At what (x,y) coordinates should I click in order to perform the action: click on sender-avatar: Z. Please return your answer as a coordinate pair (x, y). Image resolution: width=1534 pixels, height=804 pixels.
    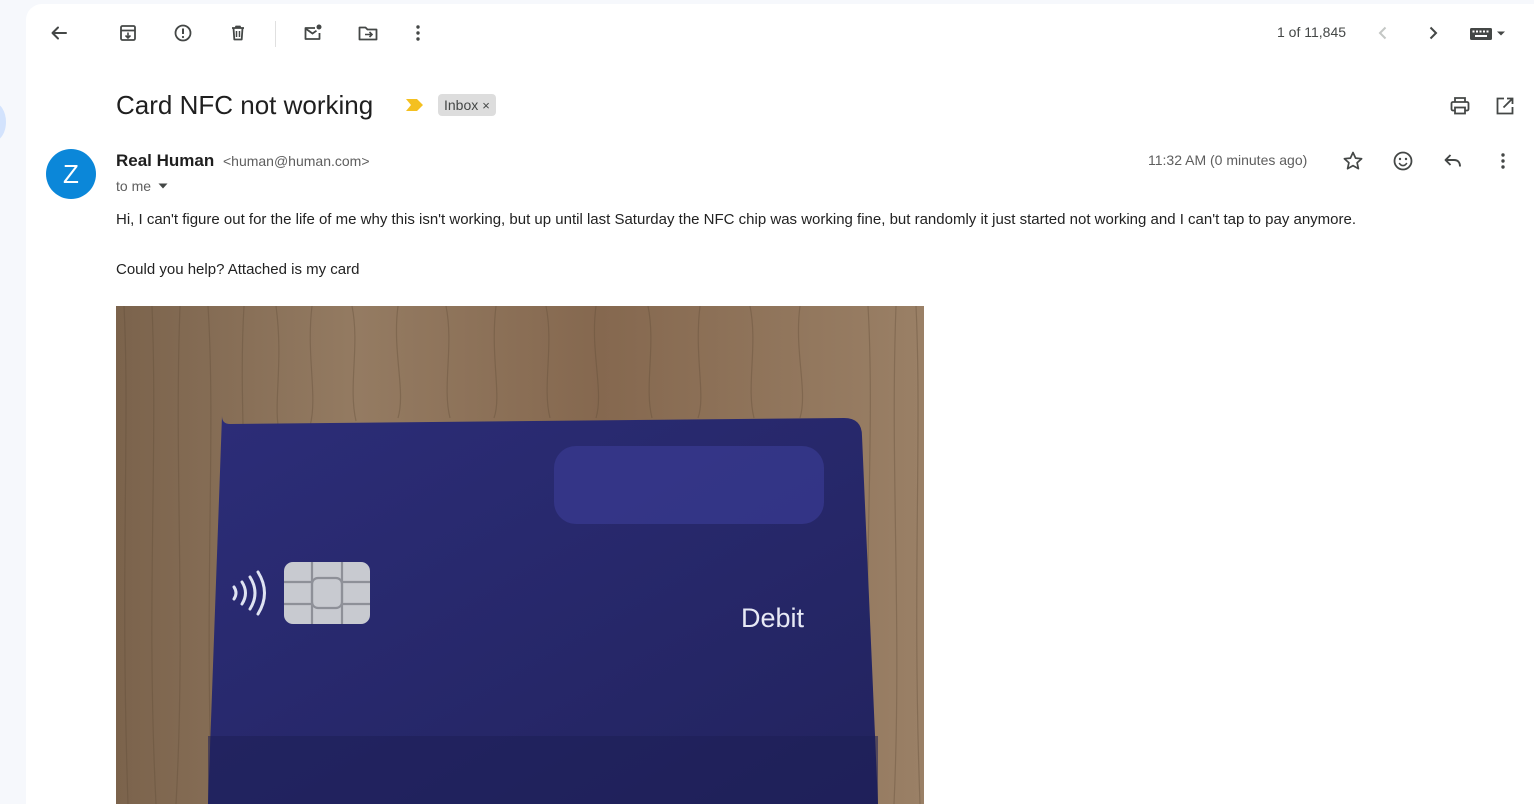
    Looking at the image, I should click on (71, 174).